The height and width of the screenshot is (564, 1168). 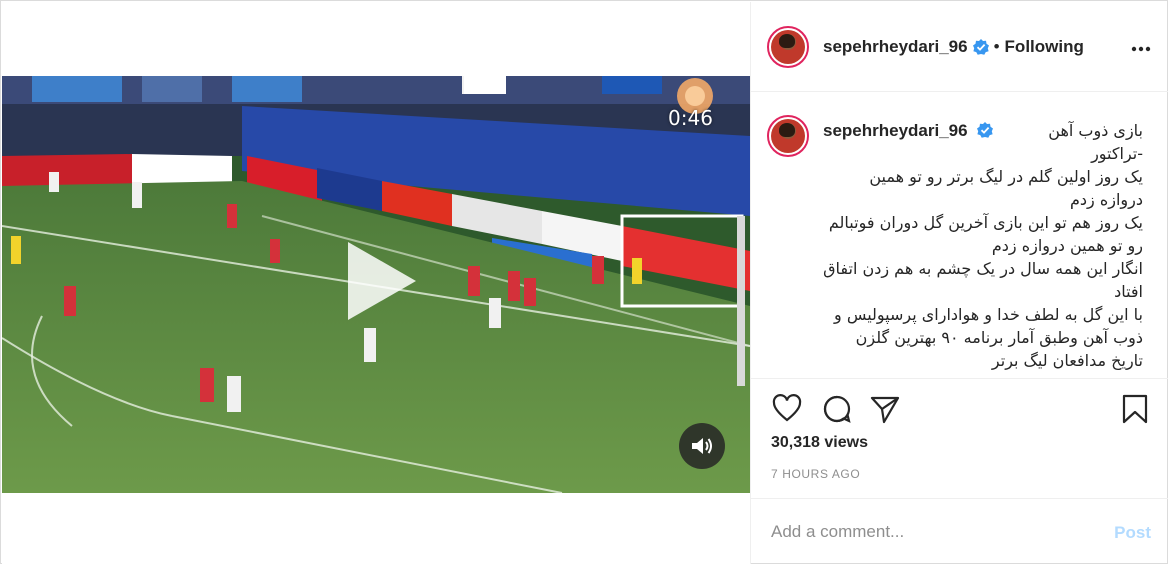 I want to click on comment-input, so click(x=931, y=532).